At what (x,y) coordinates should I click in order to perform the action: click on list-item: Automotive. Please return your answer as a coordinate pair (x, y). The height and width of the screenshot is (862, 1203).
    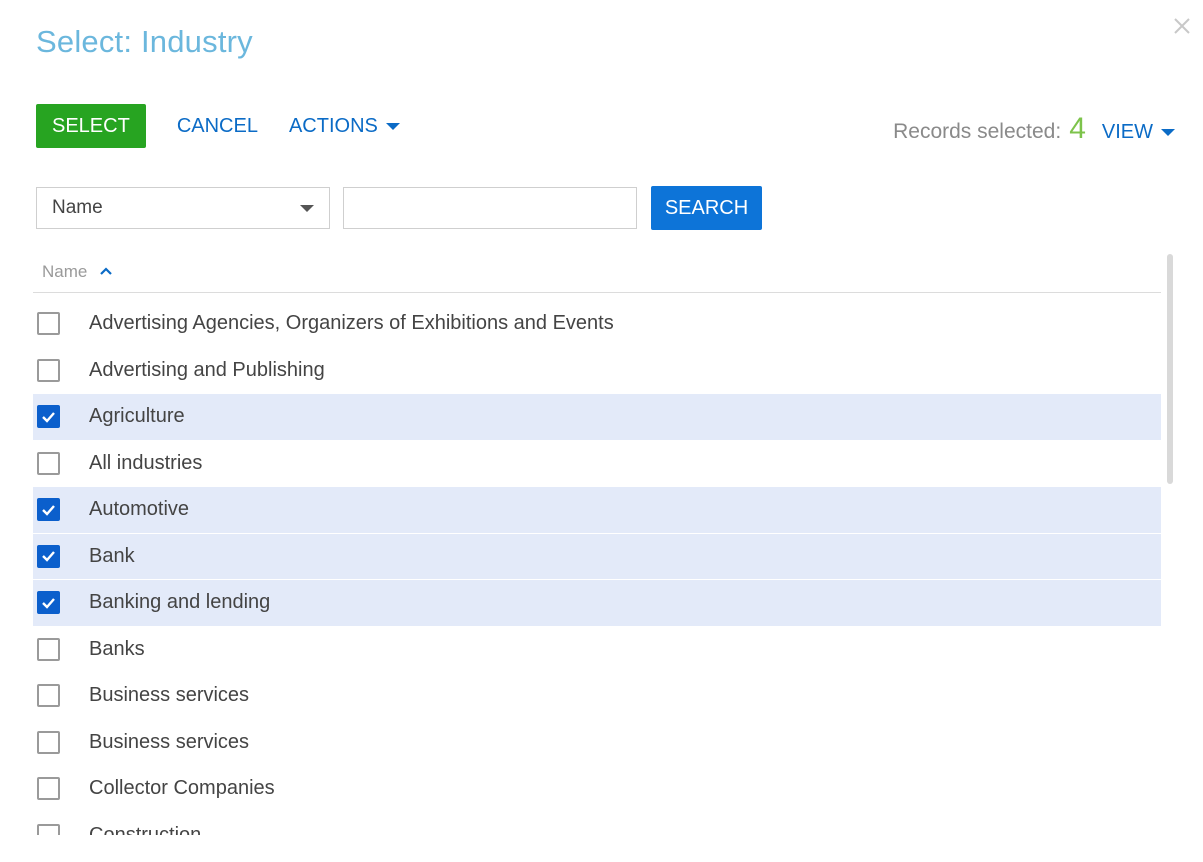
    Looking at the image, I should click on (597, 510).